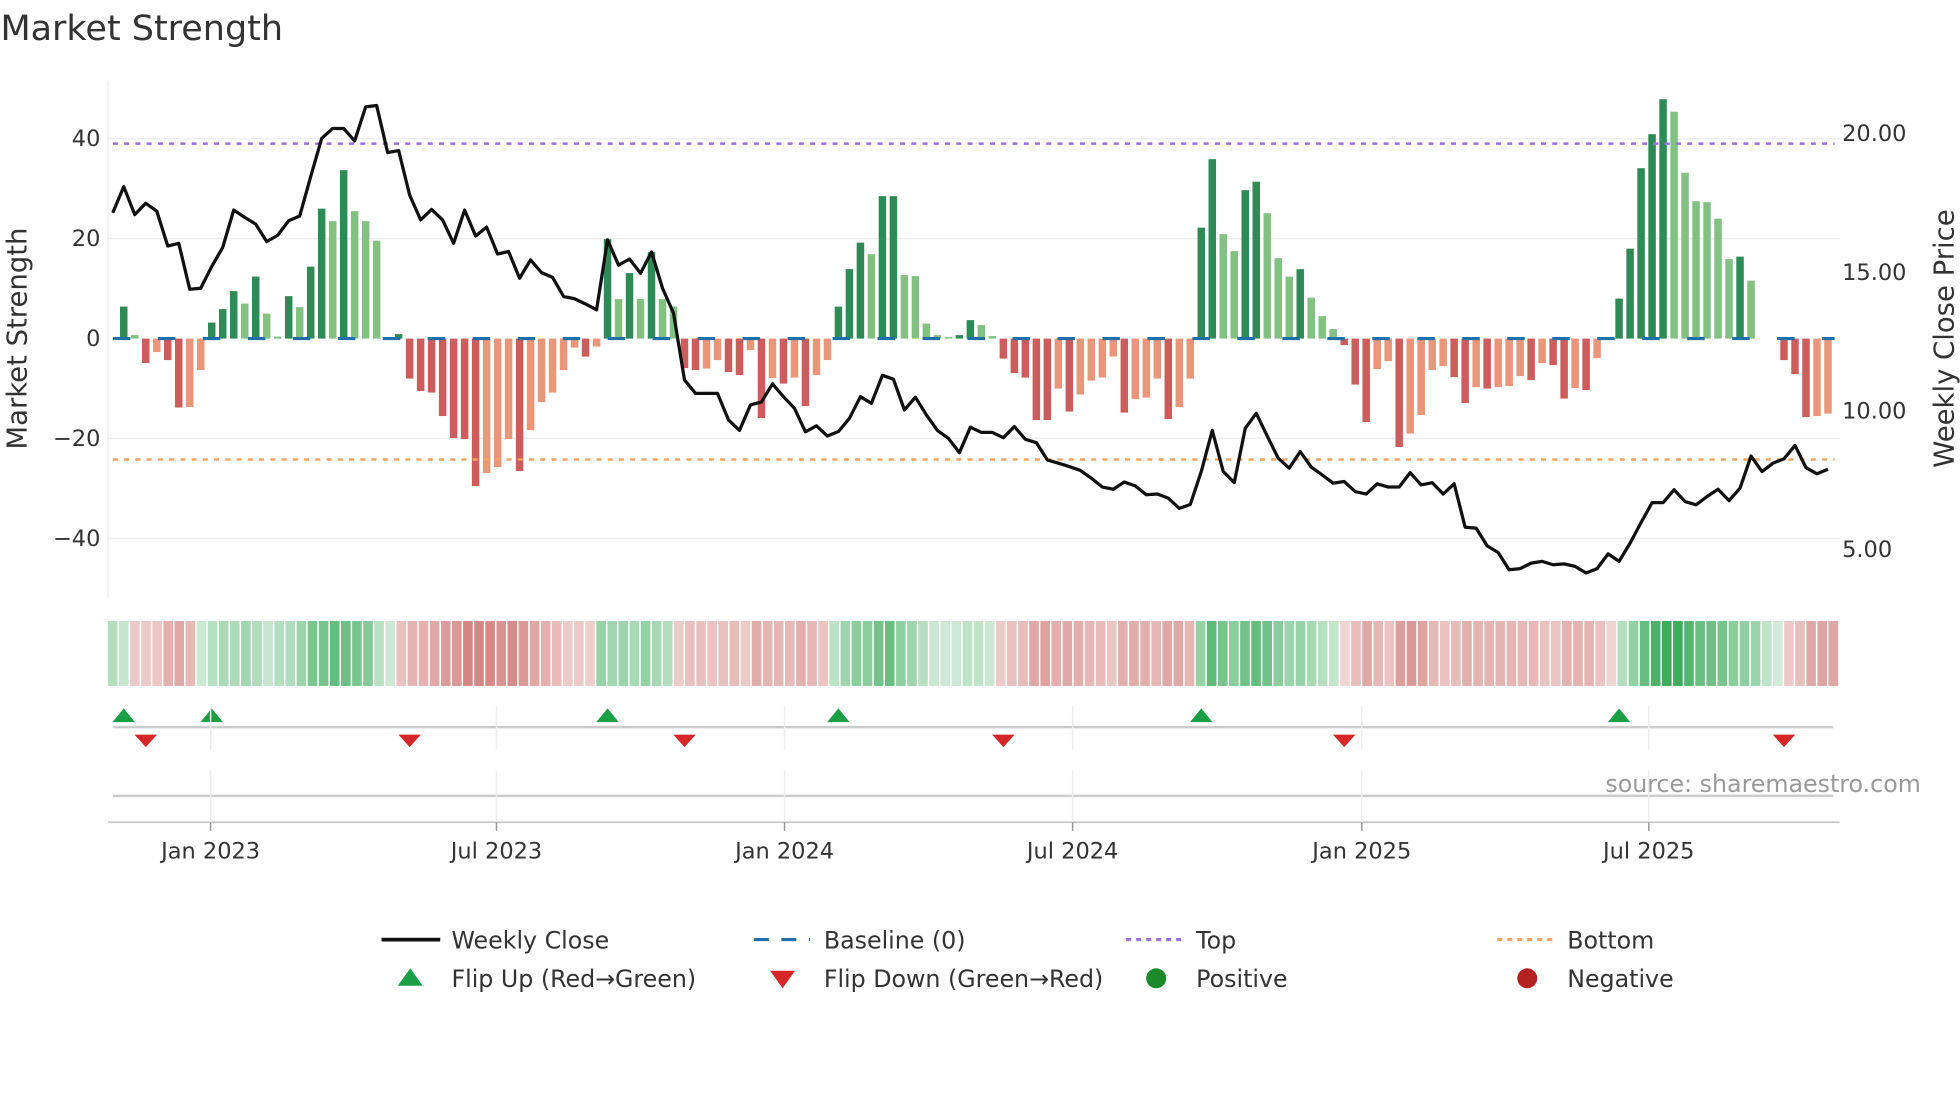  Describe the element at coordinates (1360, 851) in the screenshot. I see `x-tick-label: Jan 2025` at that location.